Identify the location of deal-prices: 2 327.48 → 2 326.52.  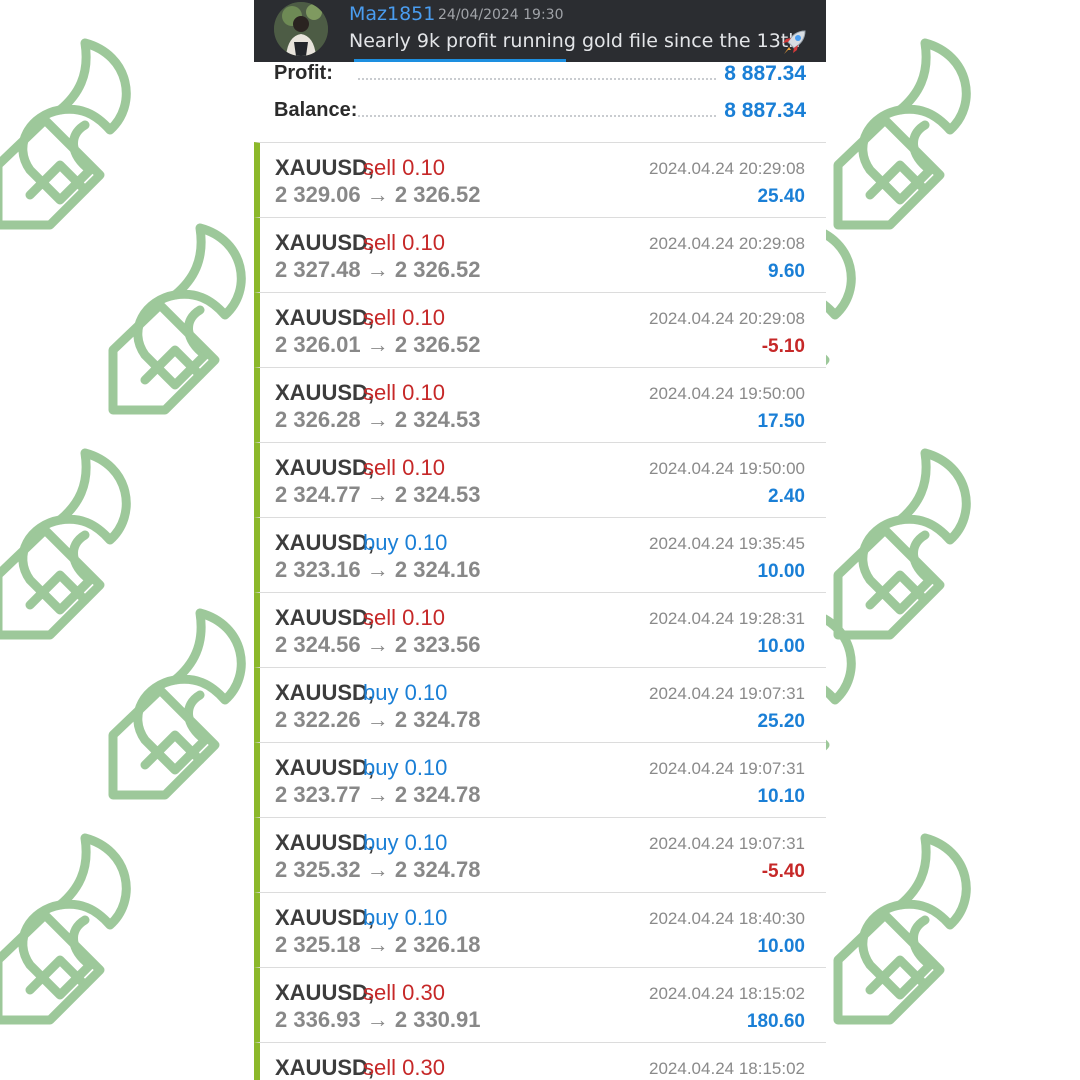
(378, 269).